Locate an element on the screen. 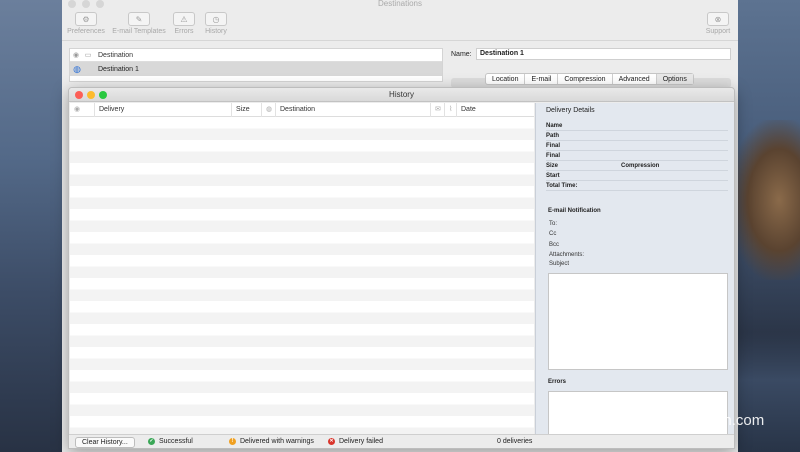 Image resolution: width=800 pixels, height=452 pixels. errors-title: Errors is located at coordinates (557, 382).